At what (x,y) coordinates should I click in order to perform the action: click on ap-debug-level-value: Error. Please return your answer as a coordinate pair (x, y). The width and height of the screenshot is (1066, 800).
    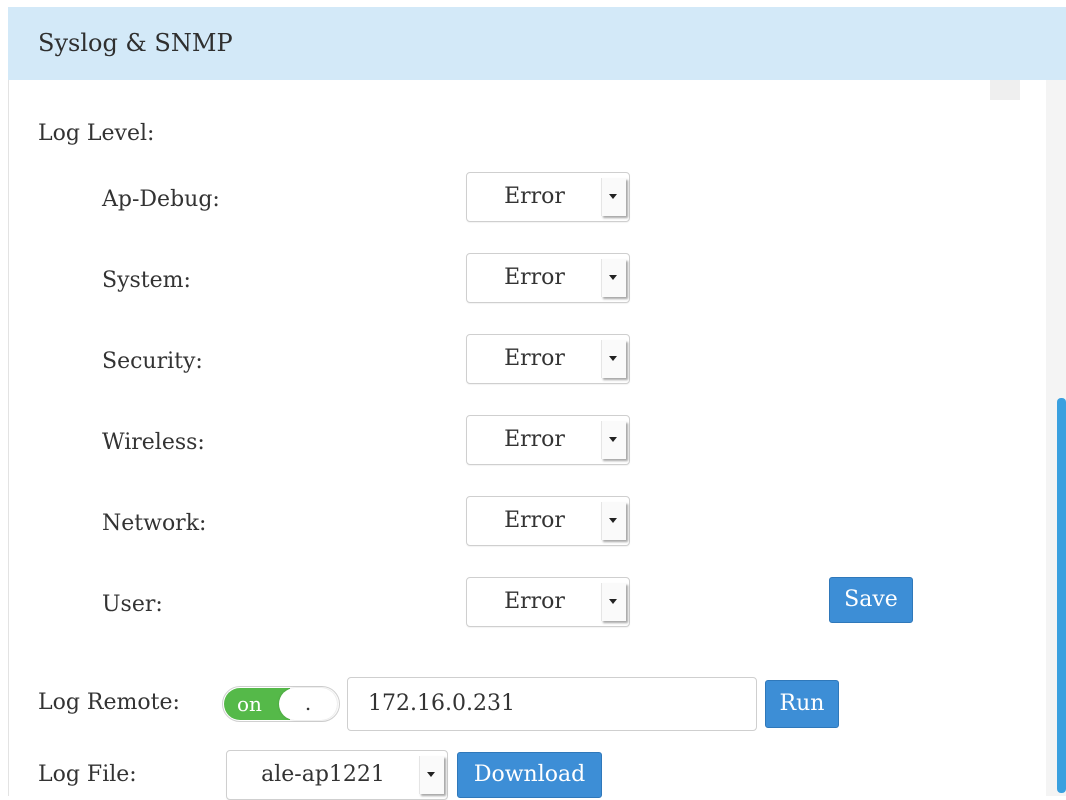
    Looking at the image, I should click on (534, 196).